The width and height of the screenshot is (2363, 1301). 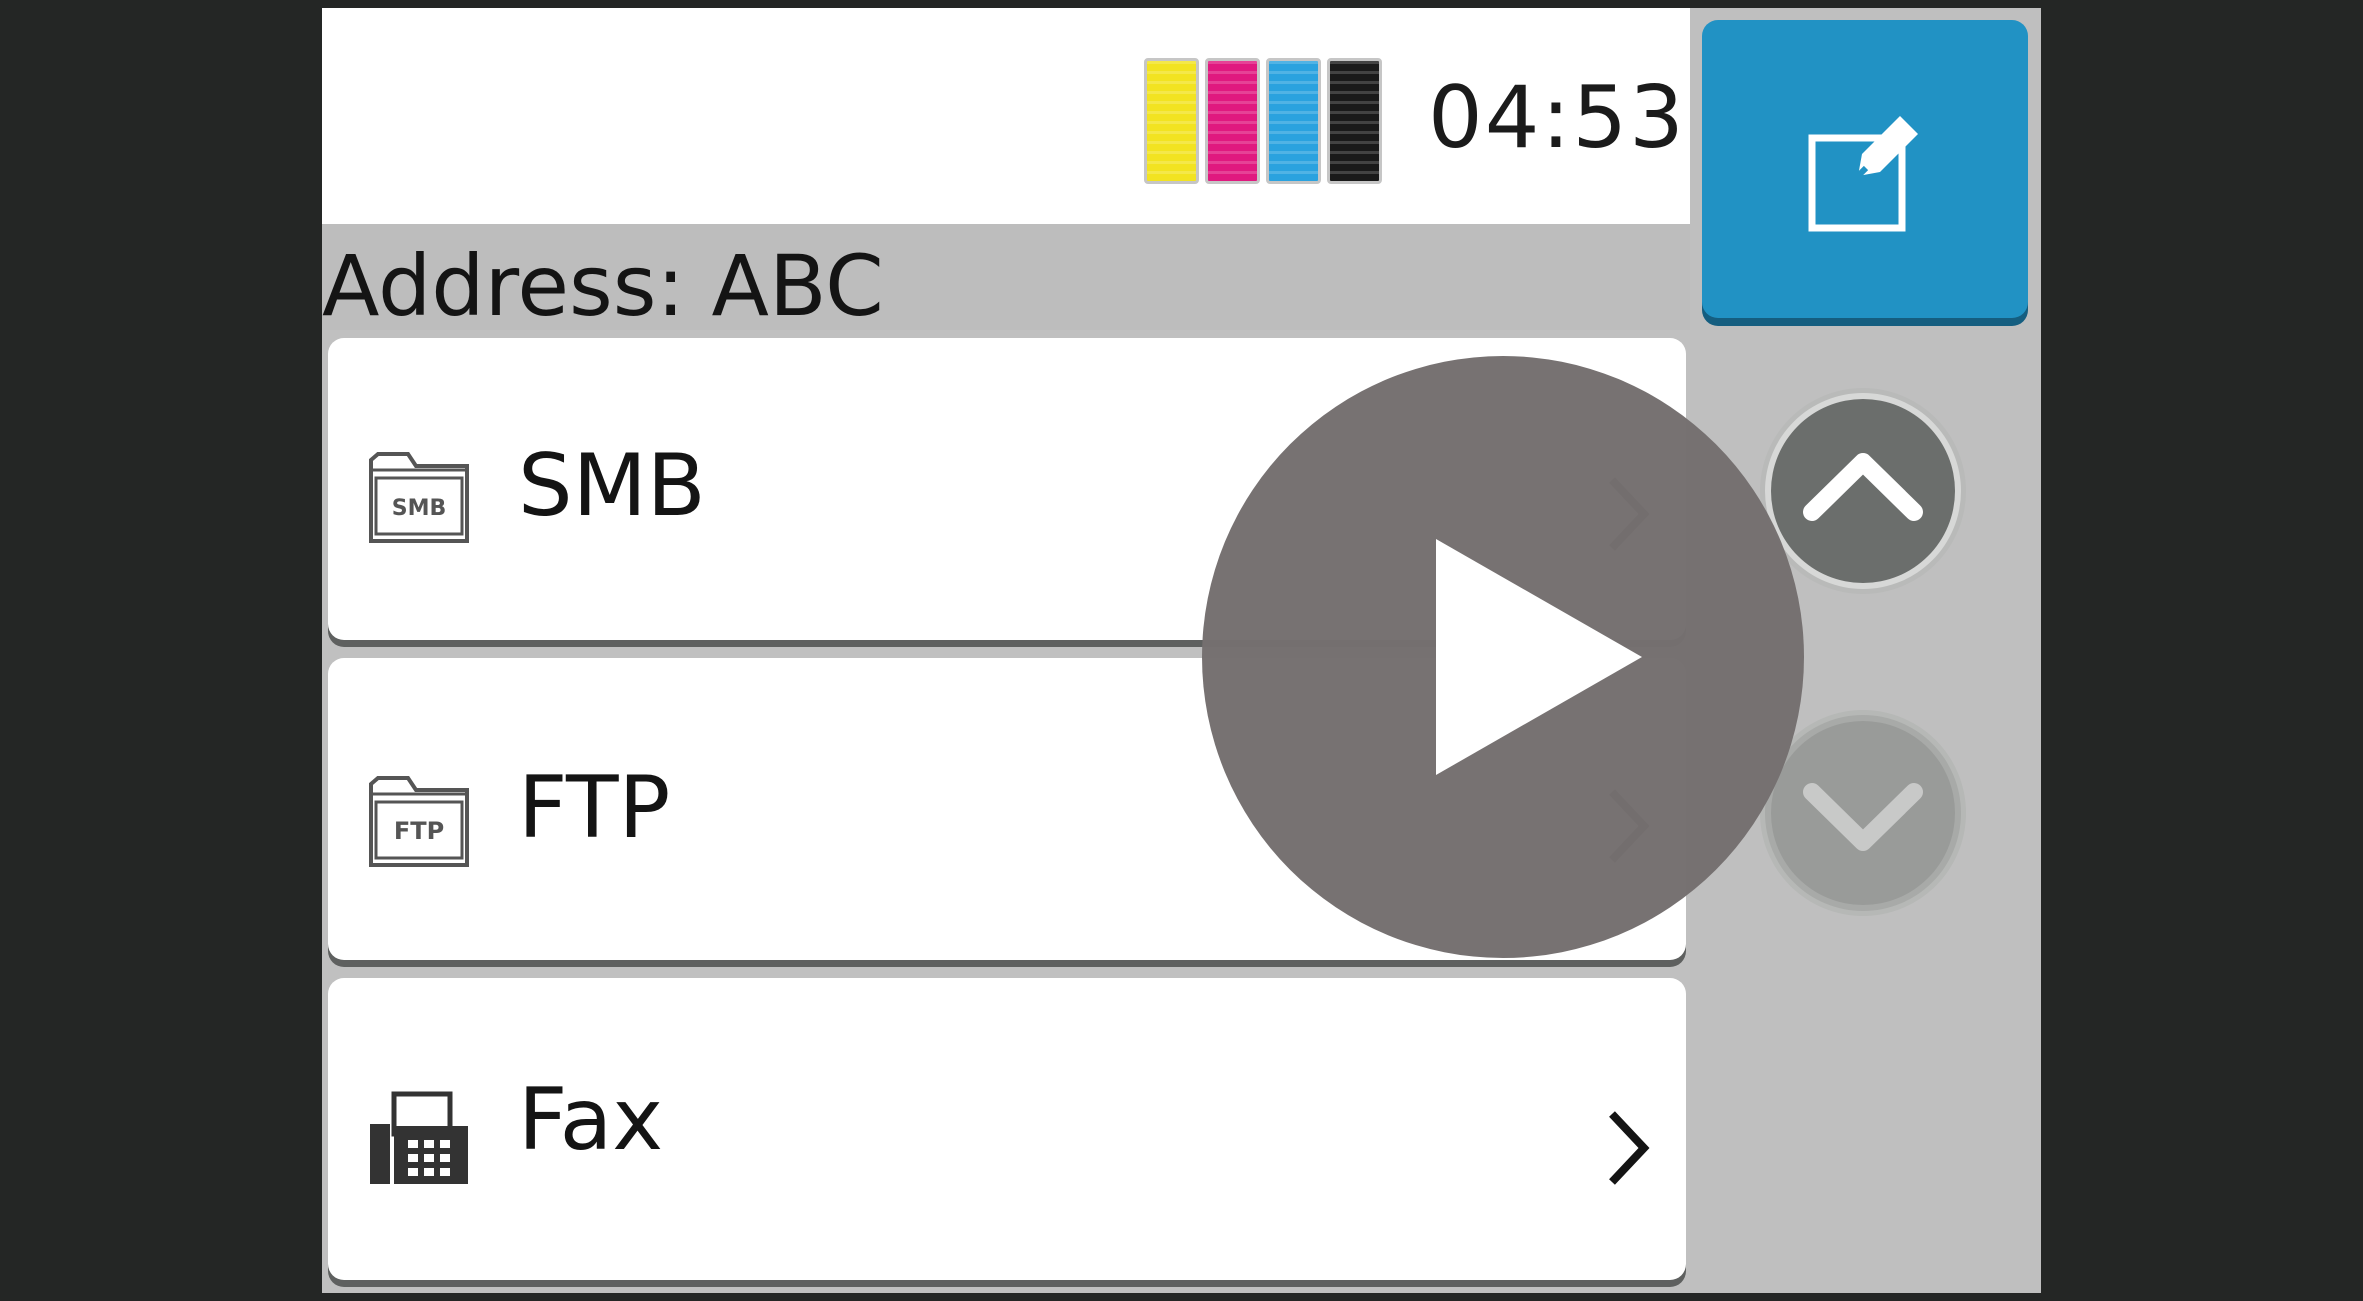 What do you see at coordinates (612, 486) in the screenshot?
I see `destination-label: SMB` at bounding box center [612, 486].